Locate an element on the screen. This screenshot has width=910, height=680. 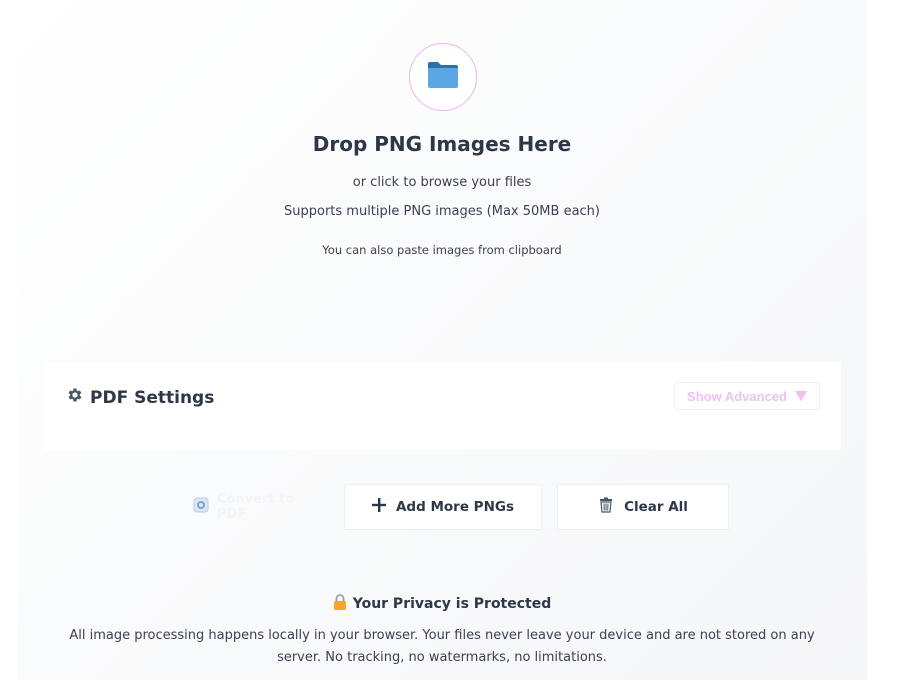
plus-icon is located at coordinates (378, 507).